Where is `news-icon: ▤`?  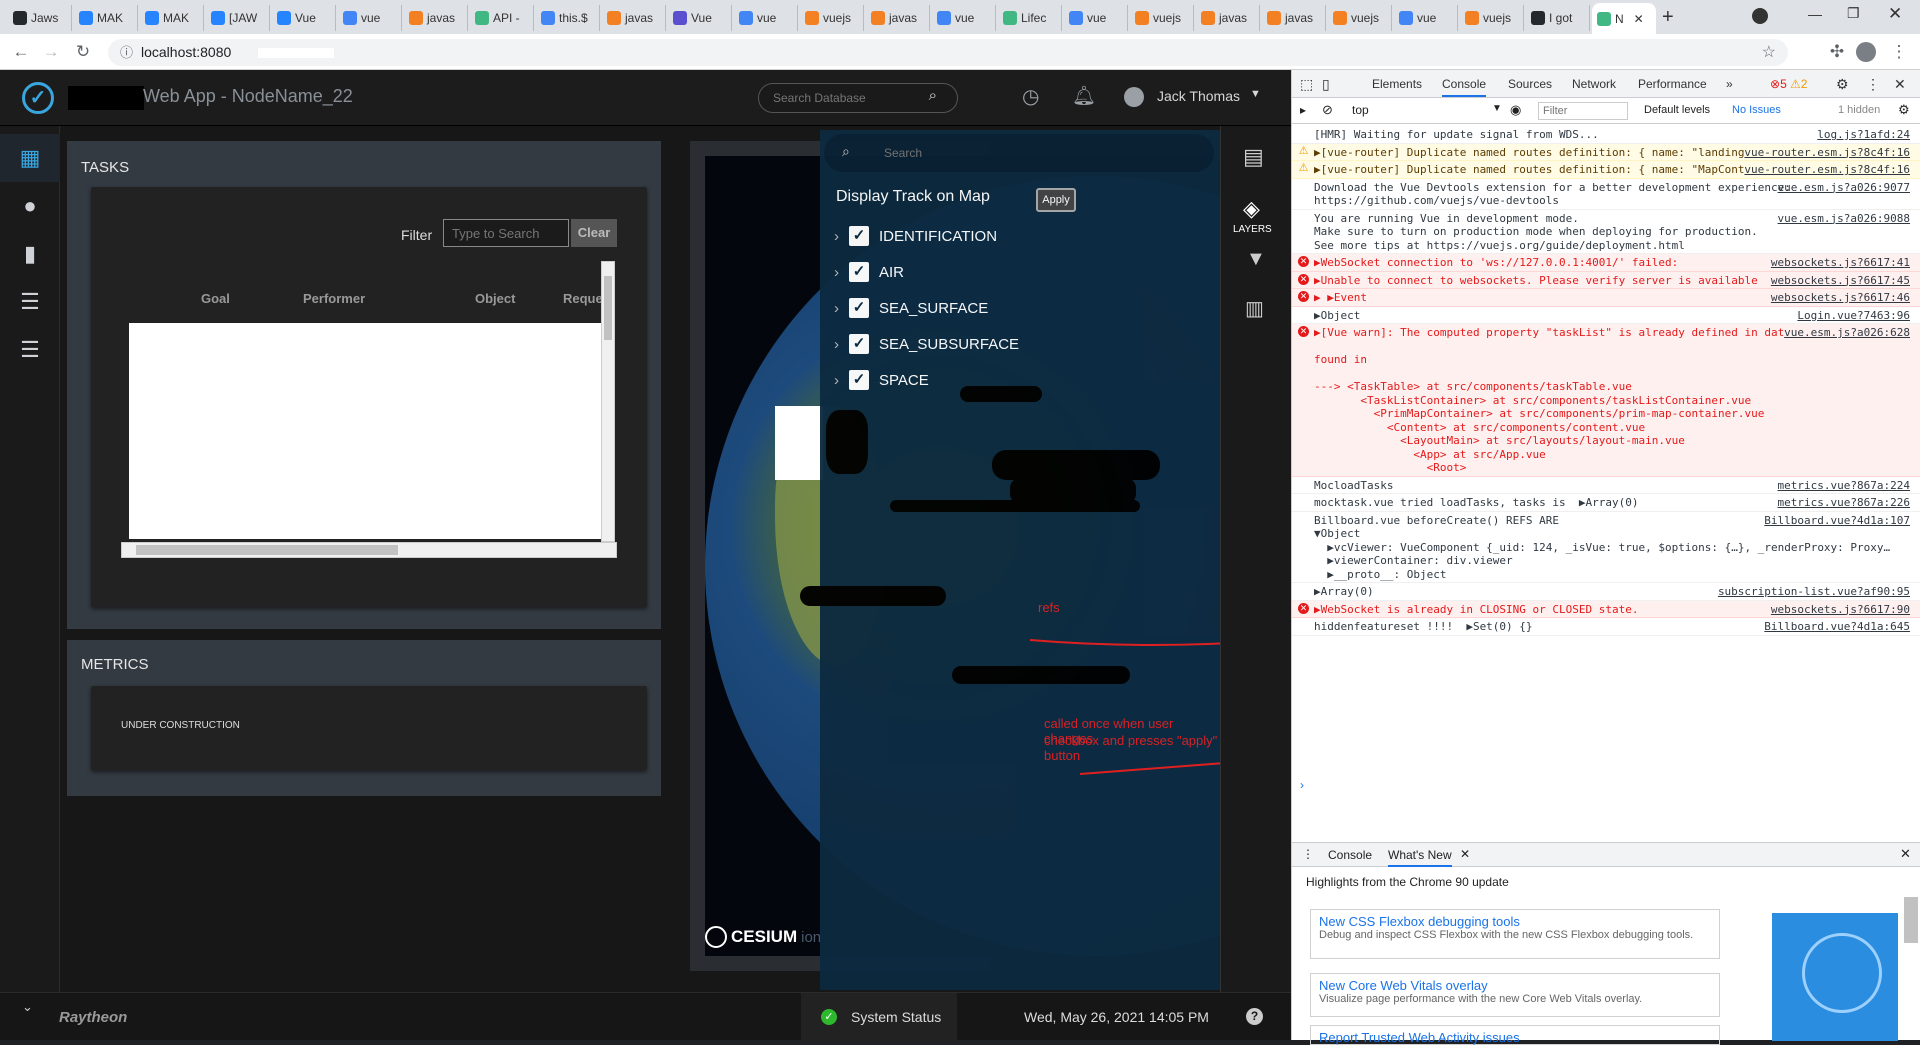 news-icon: ▤ is located at coordinates (1253, 157).